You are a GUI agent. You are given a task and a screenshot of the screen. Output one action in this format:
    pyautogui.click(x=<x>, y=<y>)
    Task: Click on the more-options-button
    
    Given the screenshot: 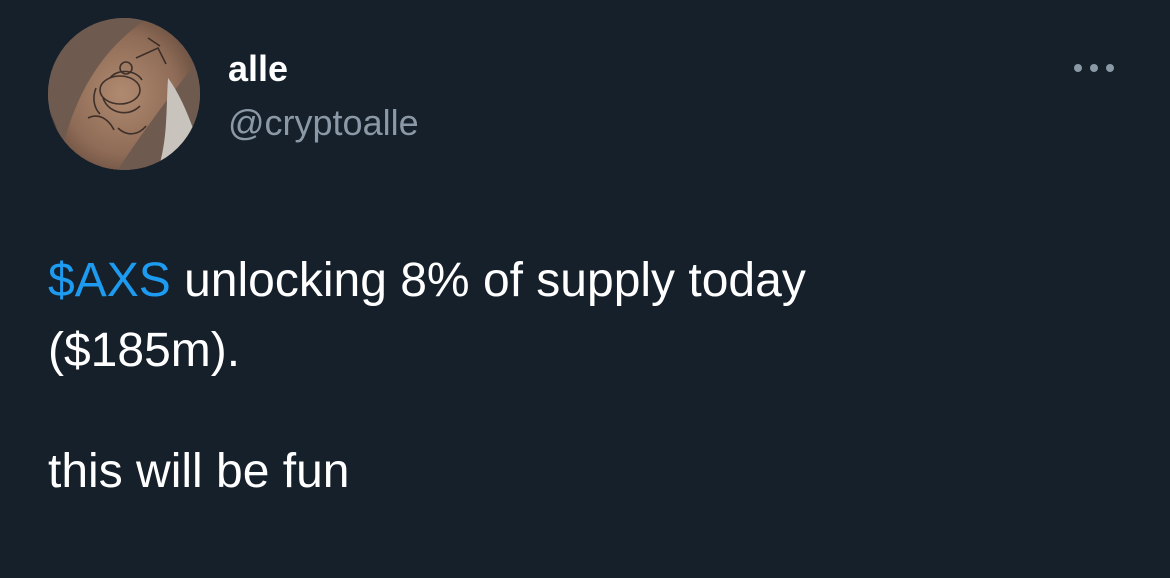 What is the action you would take?
    pyautogui.click(x=1094, y=68)
    